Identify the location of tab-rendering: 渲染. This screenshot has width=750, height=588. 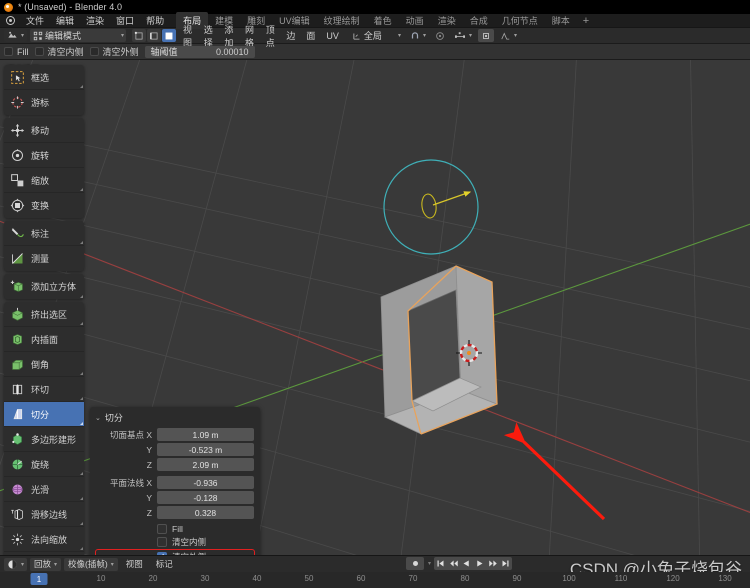
(447, 20).